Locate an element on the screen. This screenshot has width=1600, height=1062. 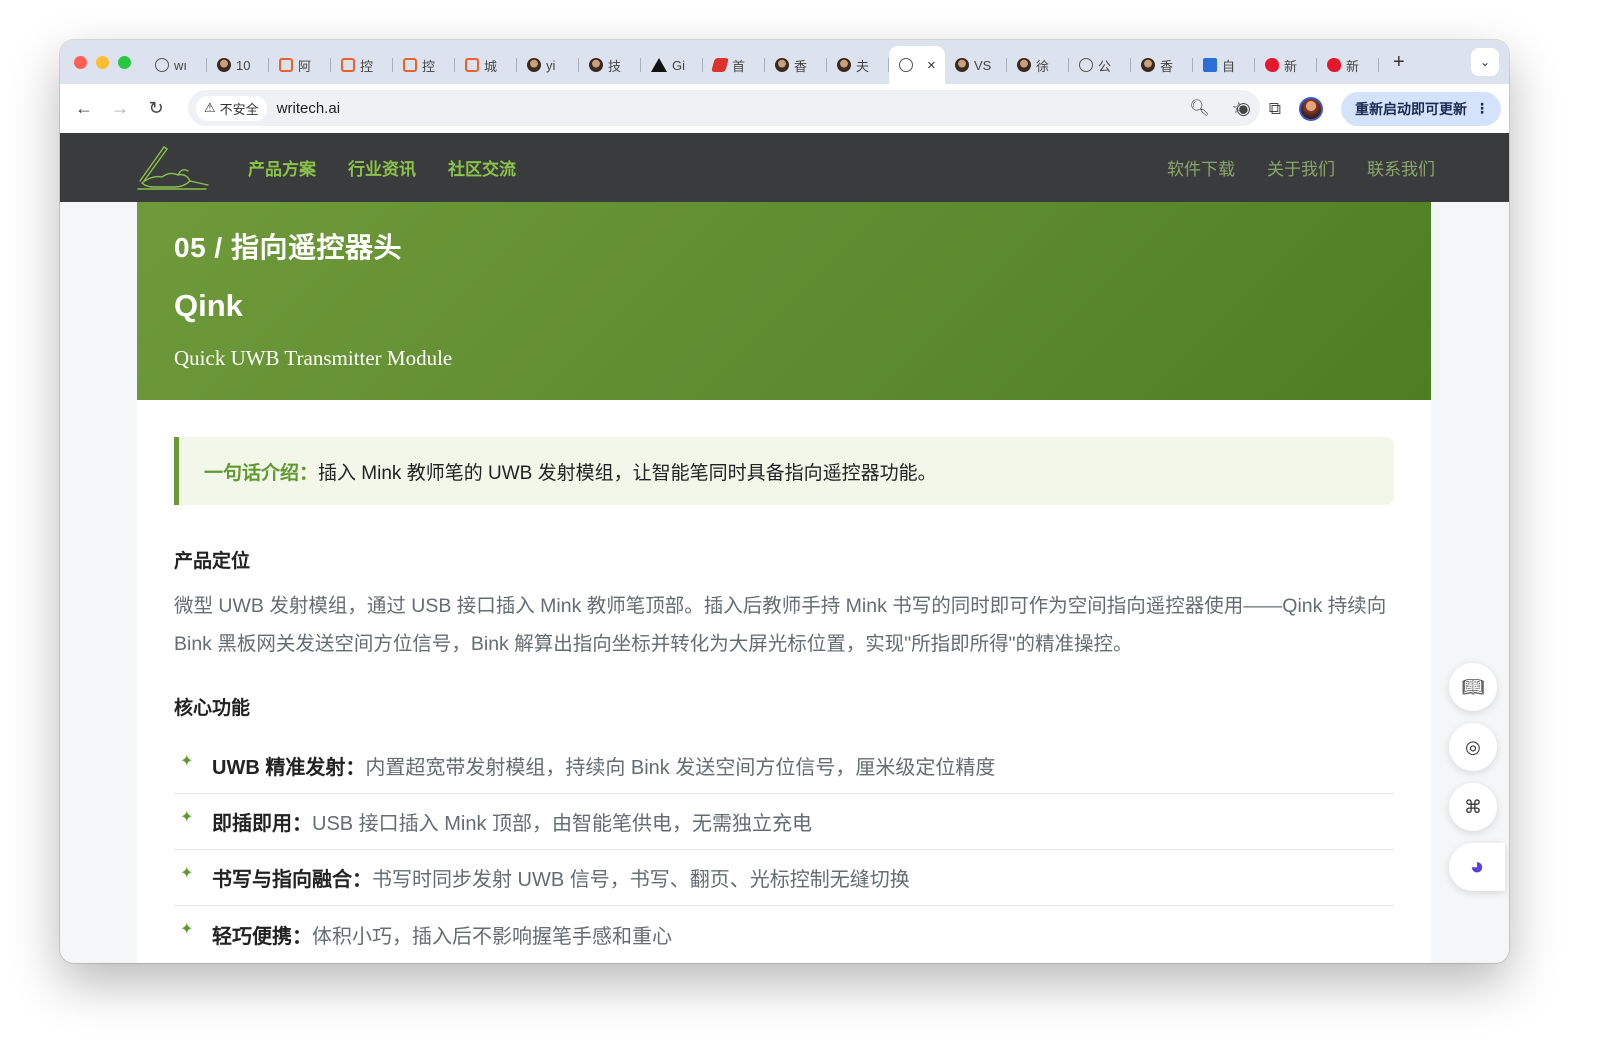
command-icon: ⌘ is located at coordinates (1473, 806).